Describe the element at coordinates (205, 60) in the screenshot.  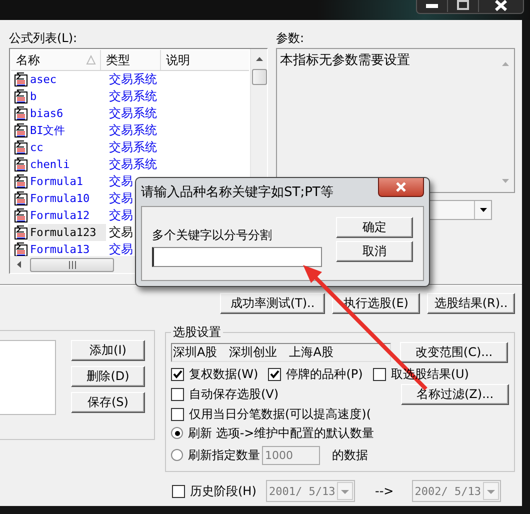
I see `column-header: 说明` at that location.